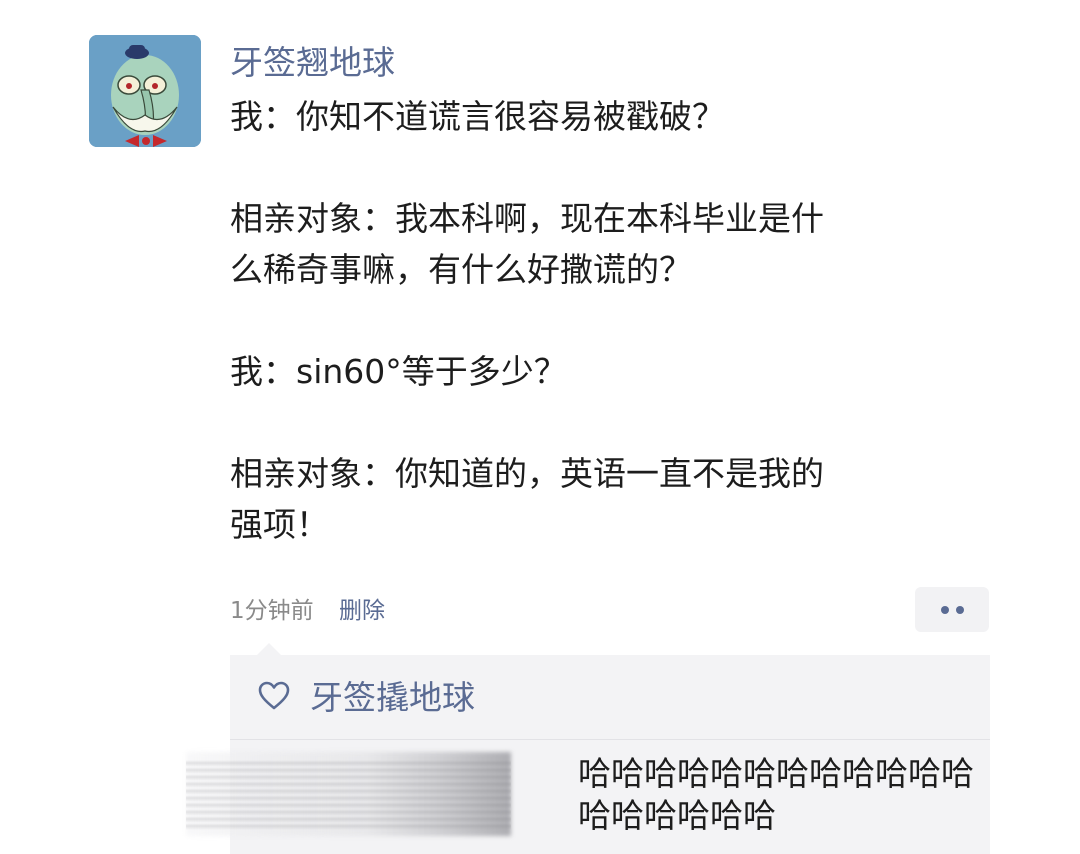  Describe the element at coordinates (279, 524) in the screenshot. I see `post-line: 强项！` at that location.